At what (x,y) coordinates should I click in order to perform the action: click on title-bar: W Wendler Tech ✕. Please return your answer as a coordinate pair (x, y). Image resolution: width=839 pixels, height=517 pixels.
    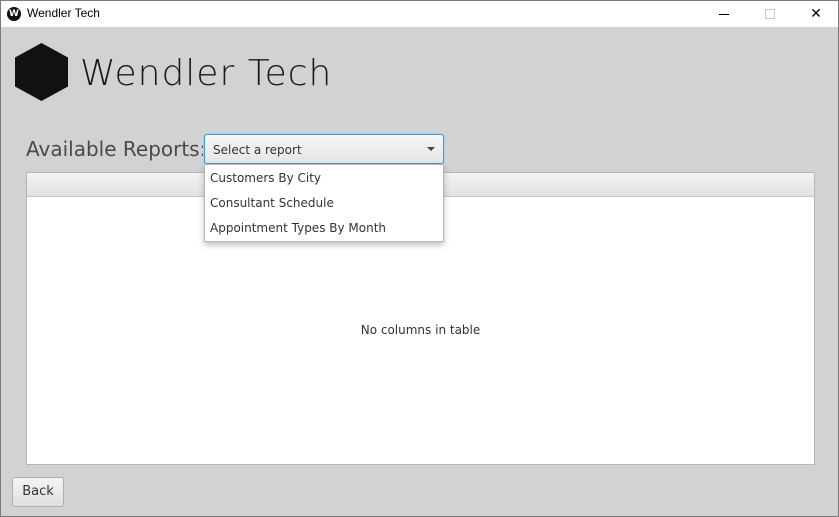
    Looking at the image, I should click on (419, 14).